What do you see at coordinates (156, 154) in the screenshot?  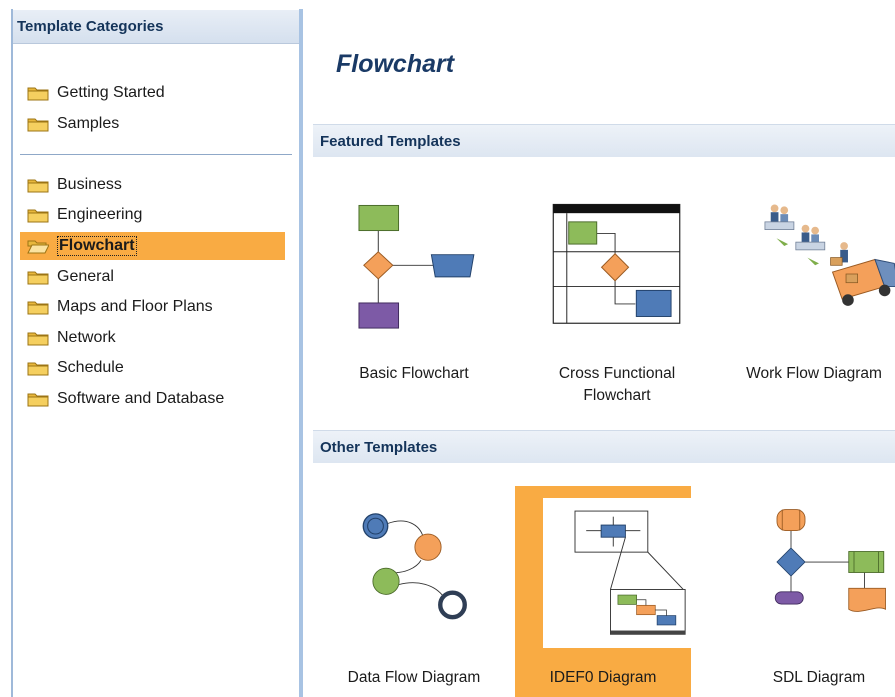 I see `category-separator` at bounding box center [156, 154].